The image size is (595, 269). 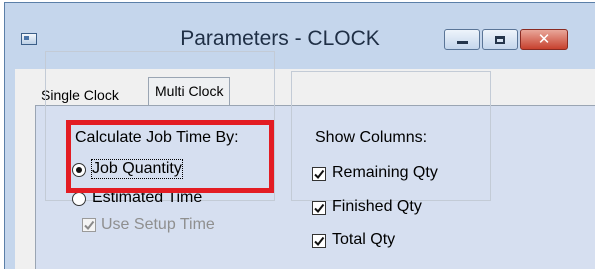 I want to click on radio-selected-dot, so click(x=79, y=170).